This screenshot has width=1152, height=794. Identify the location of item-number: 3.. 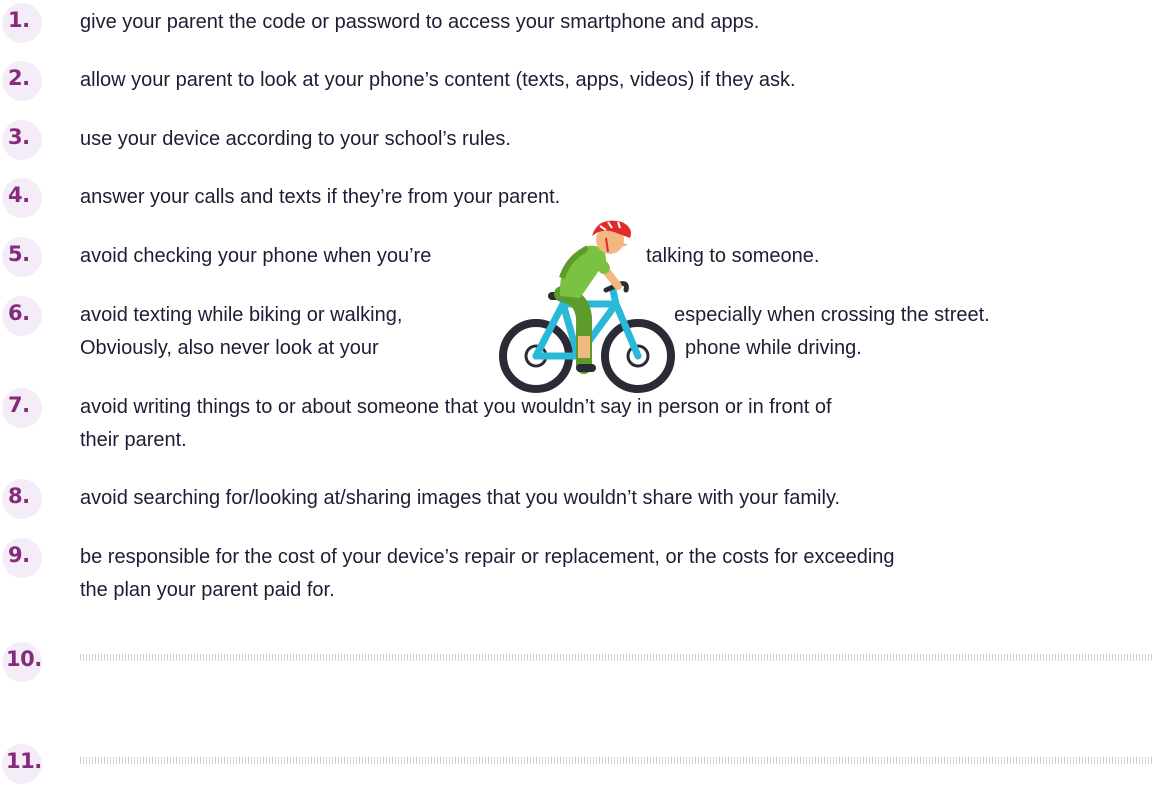
(19, 137).